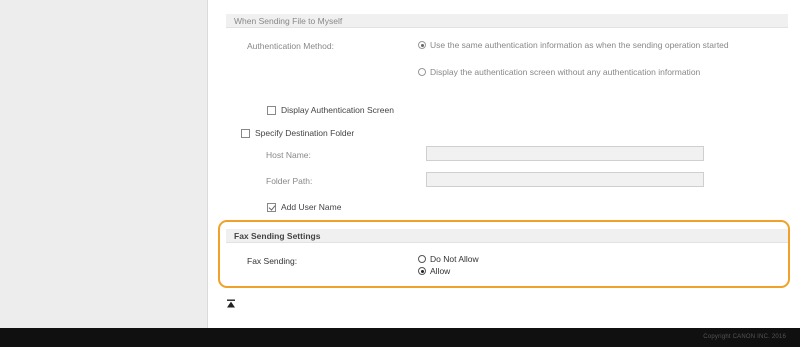 The width and height of the screenshot is (800, 347). I want to click on section-title-send-to-myself: When Sending File to Myself, so click(507, 21).